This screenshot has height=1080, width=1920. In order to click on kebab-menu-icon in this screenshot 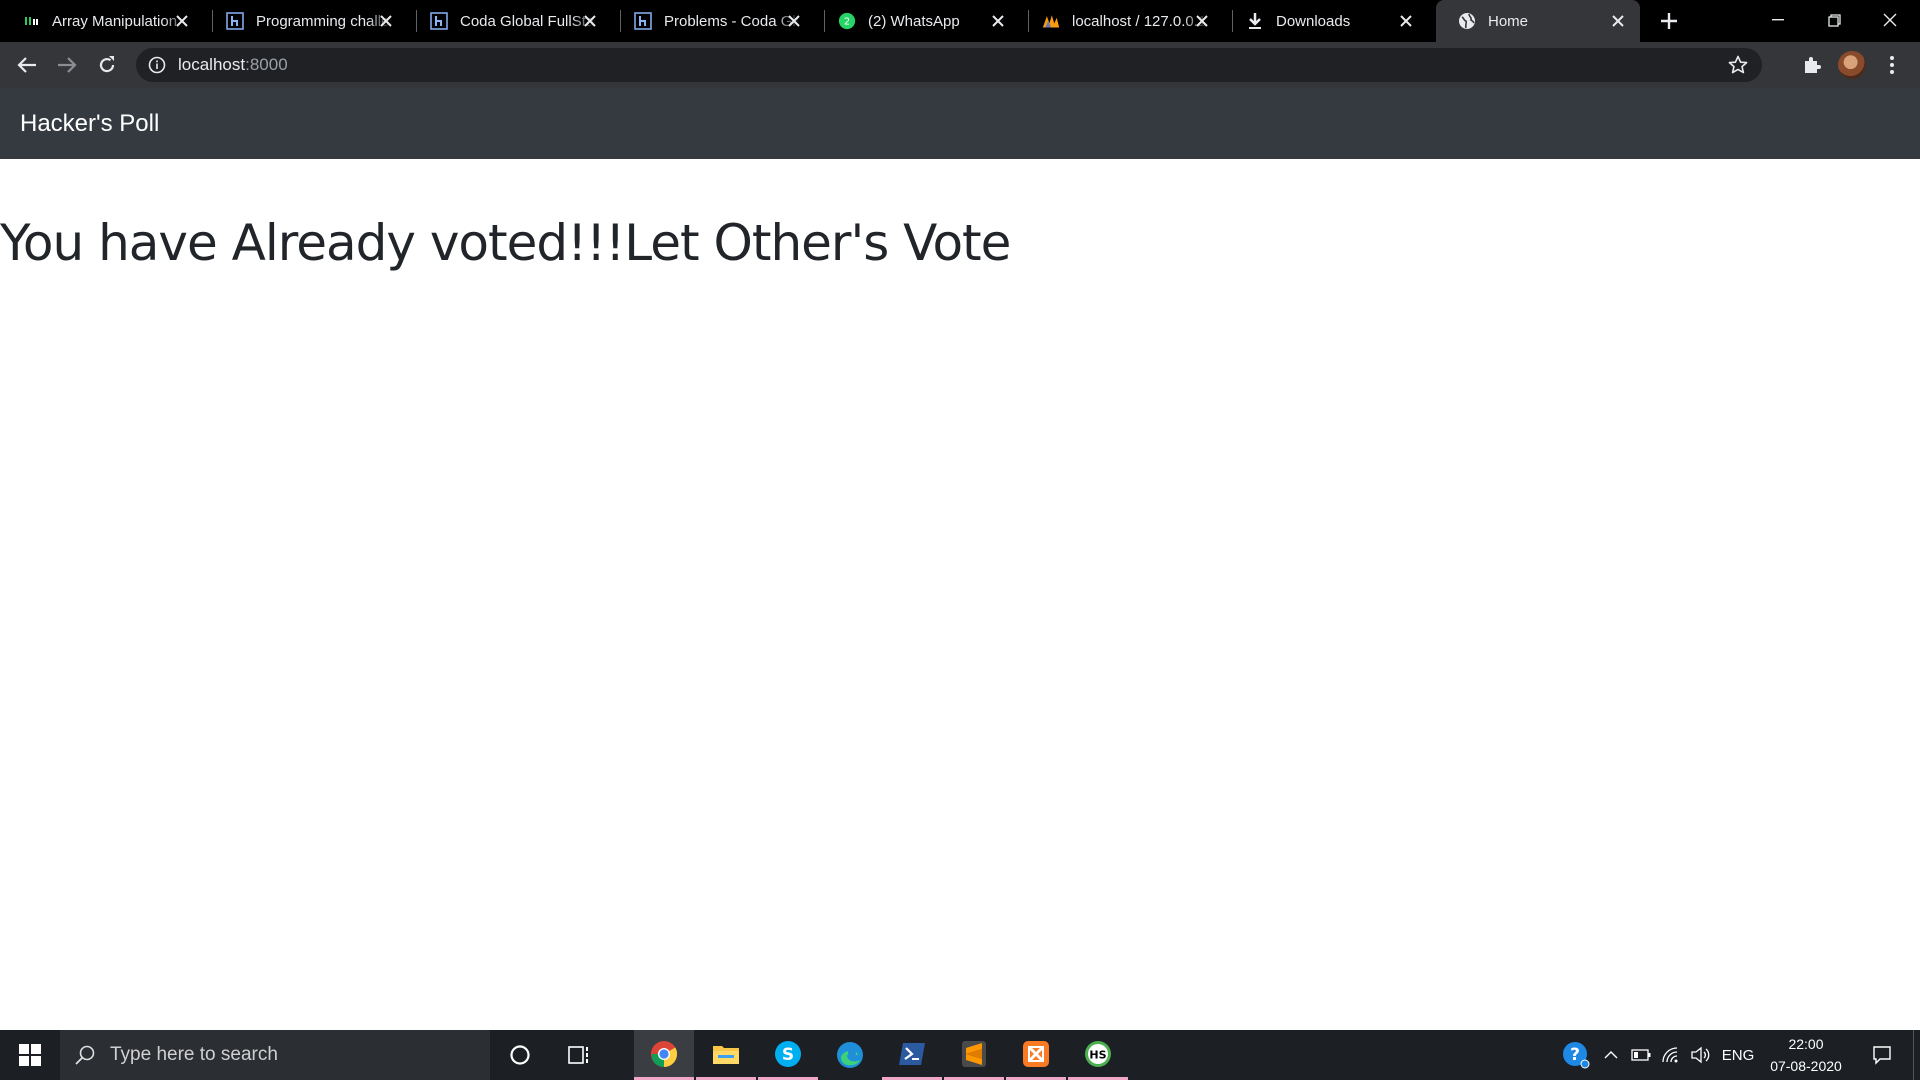, I will do `click(1892, 65)`.